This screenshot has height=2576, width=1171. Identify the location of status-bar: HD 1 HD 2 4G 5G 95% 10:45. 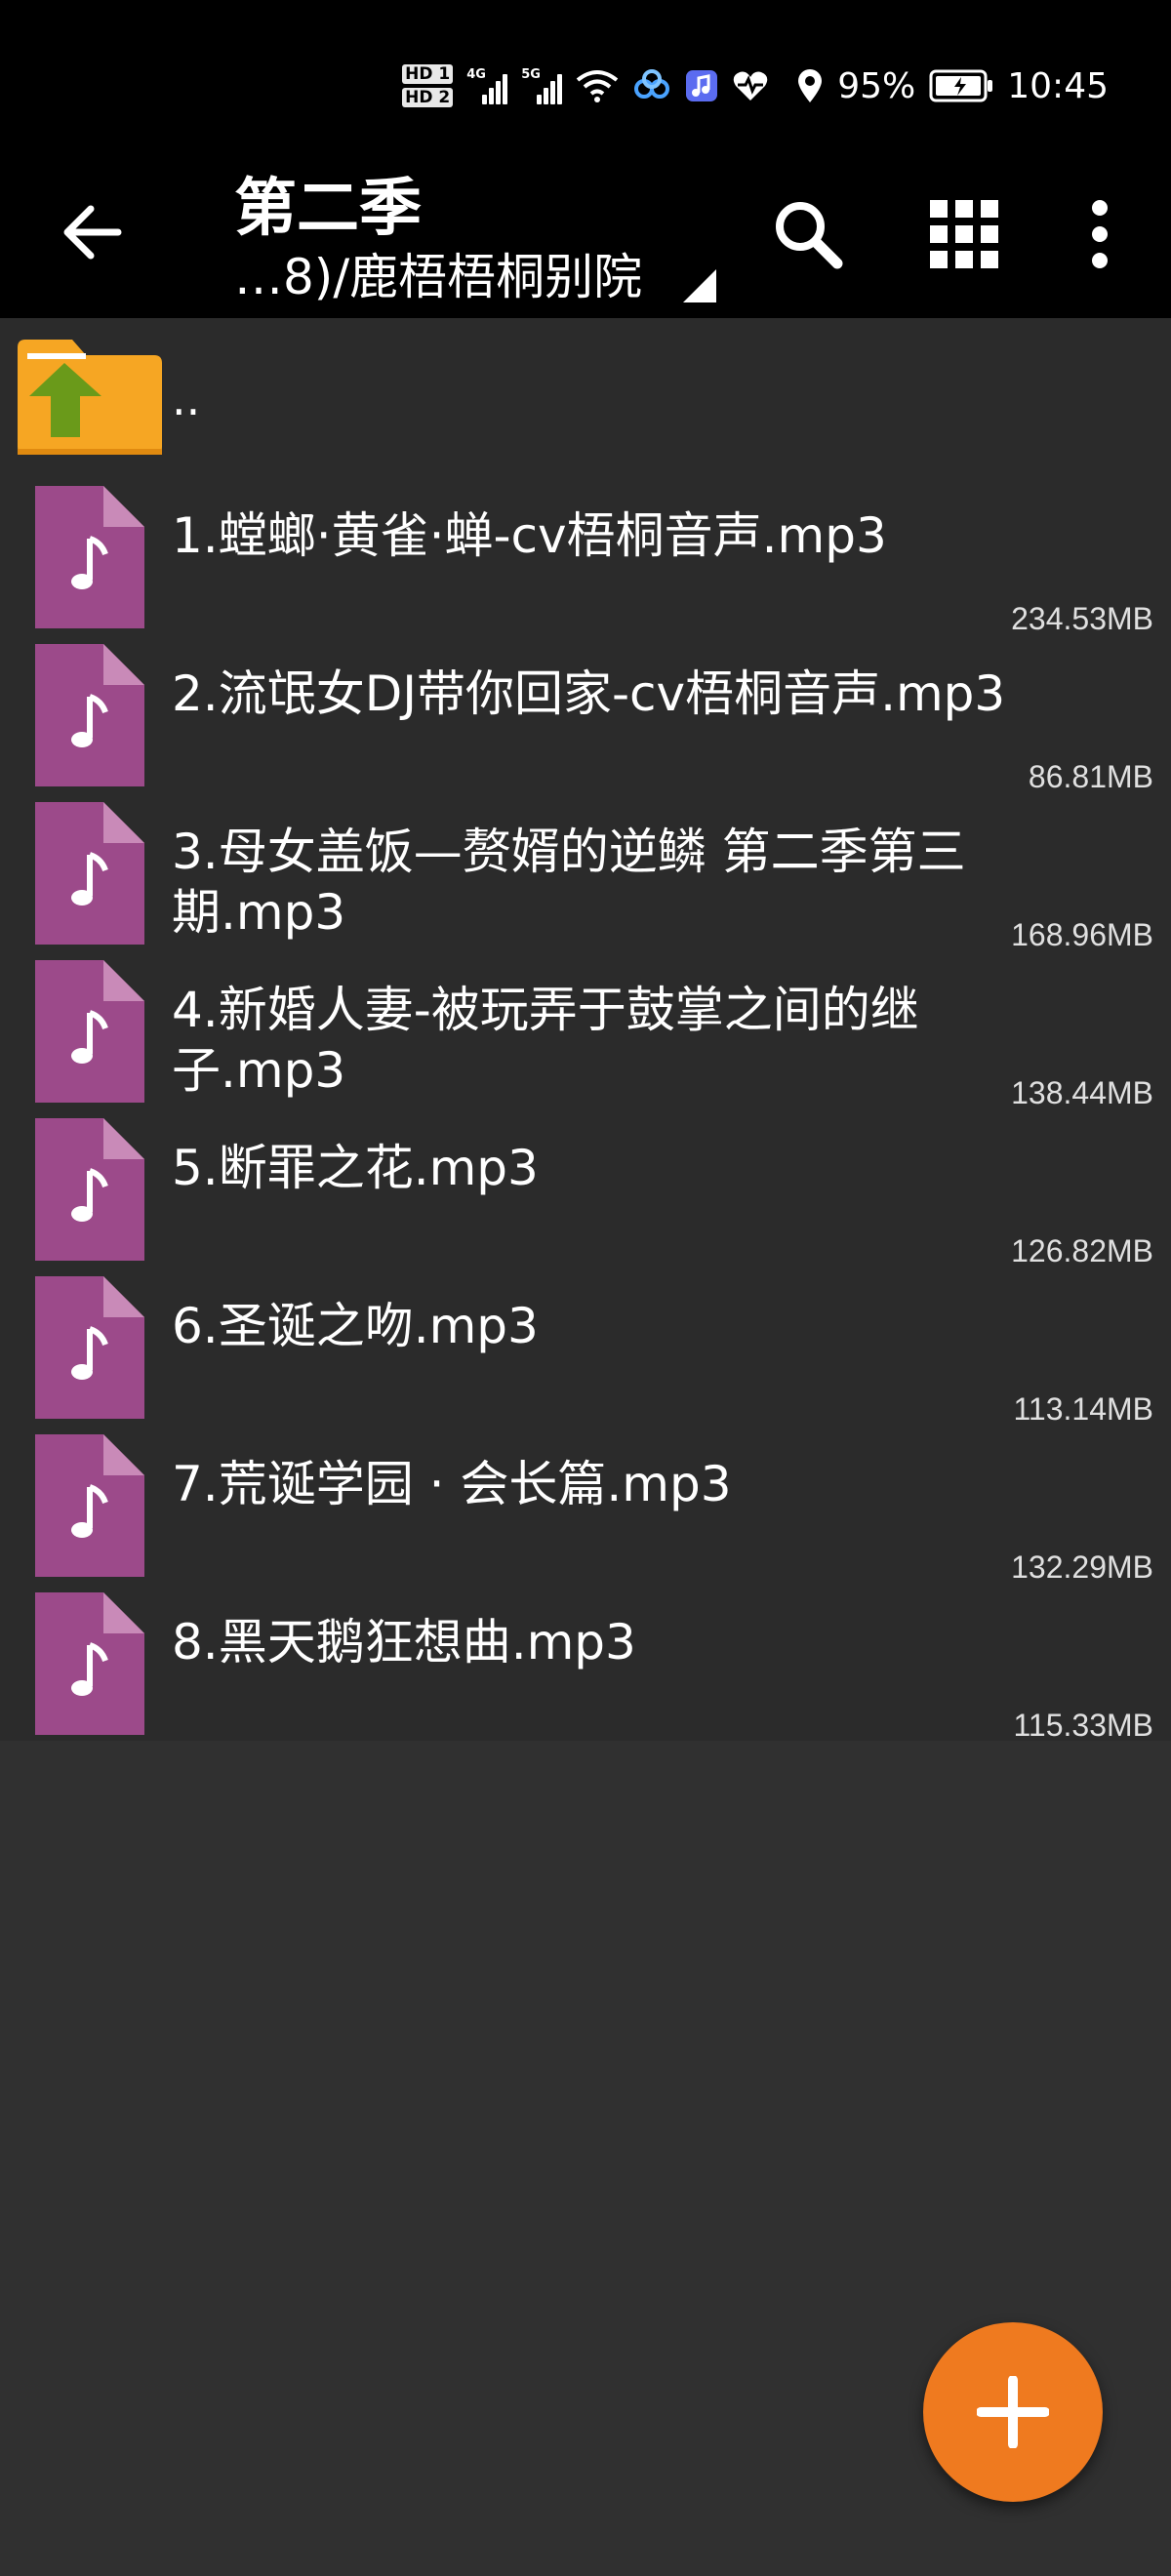
(585, 78).